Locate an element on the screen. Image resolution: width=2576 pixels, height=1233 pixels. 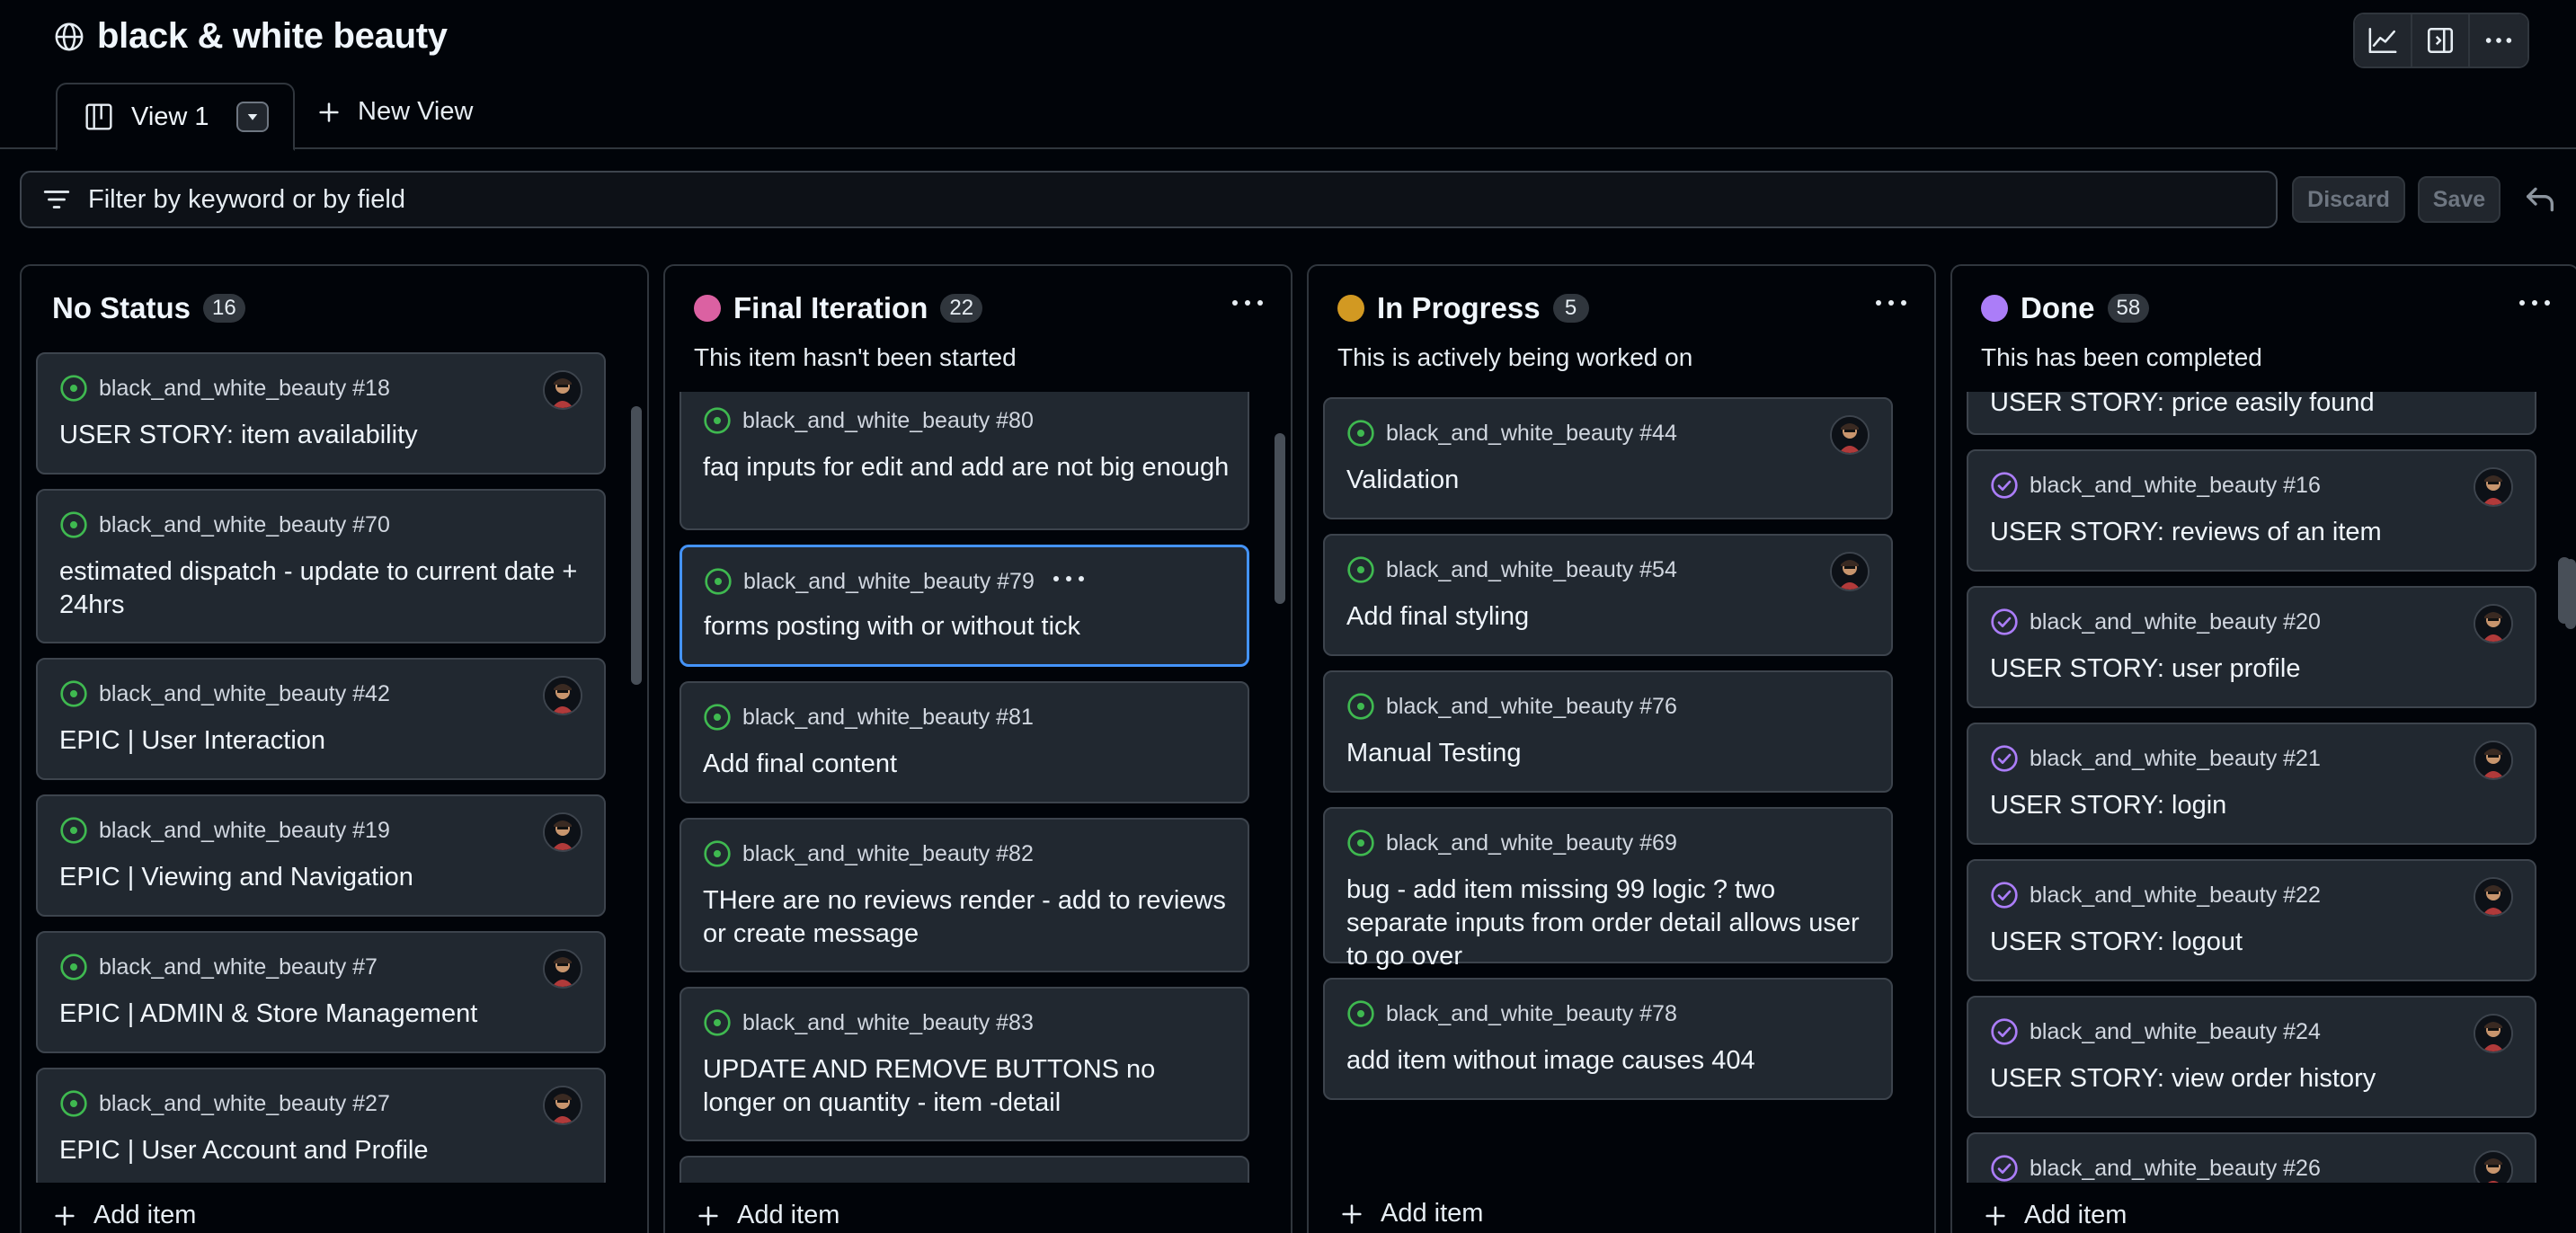
card-title: EPIC | User Account and Profile is located at coordinates (324, 1150).